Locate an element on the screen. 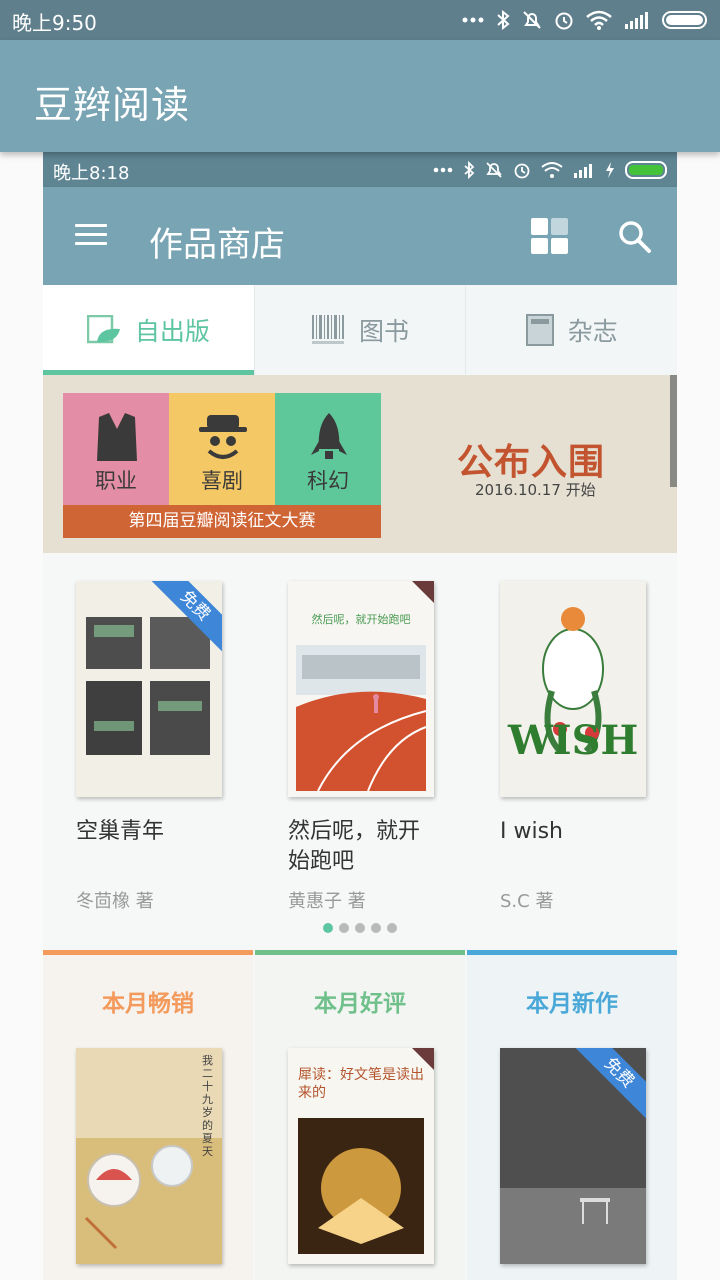  search-icon is located at coordinates (635, 237).